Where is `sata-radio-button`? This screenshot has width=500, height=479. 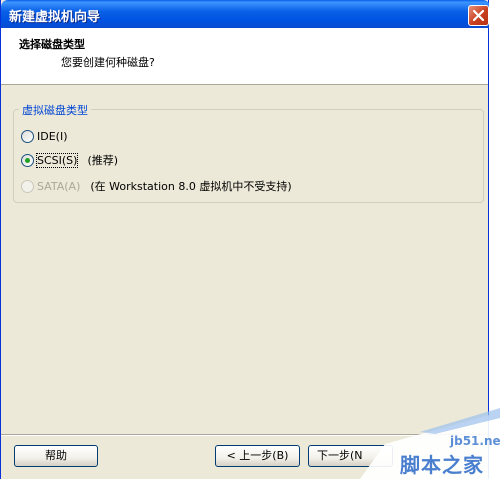 sata-radio-button is located at coordinates (27, 186).